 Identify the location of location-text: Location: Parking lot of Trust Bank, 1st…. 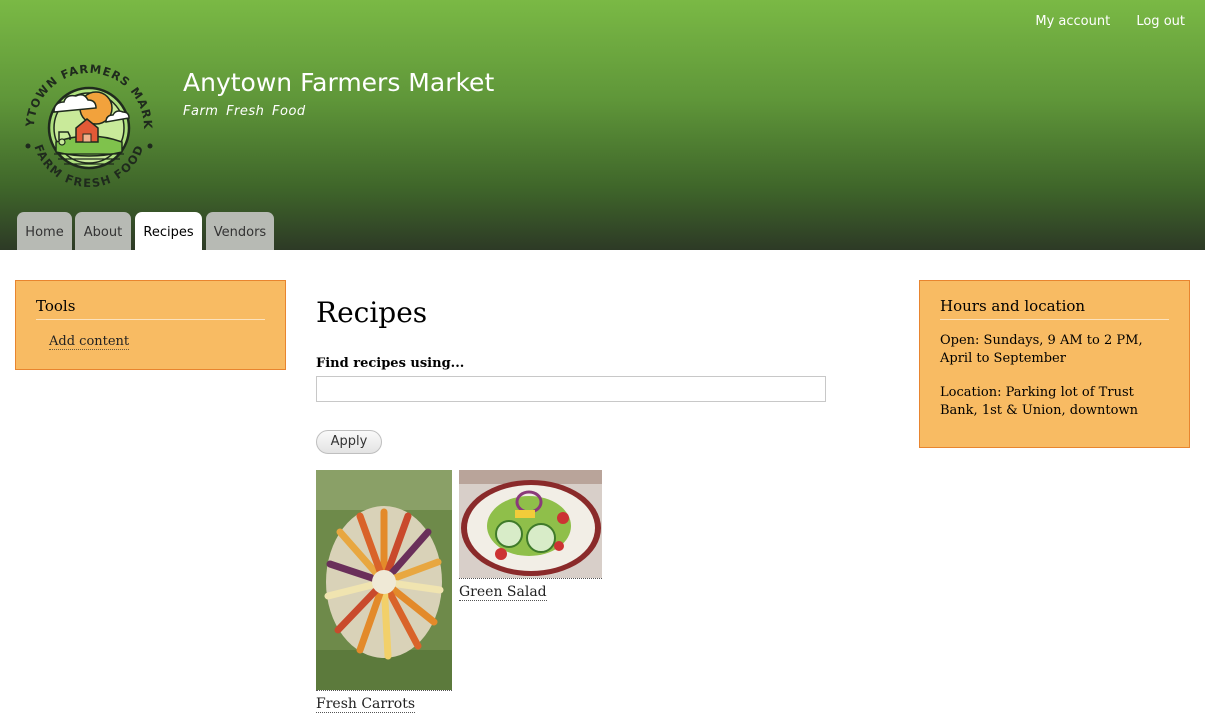
(1039, 401).